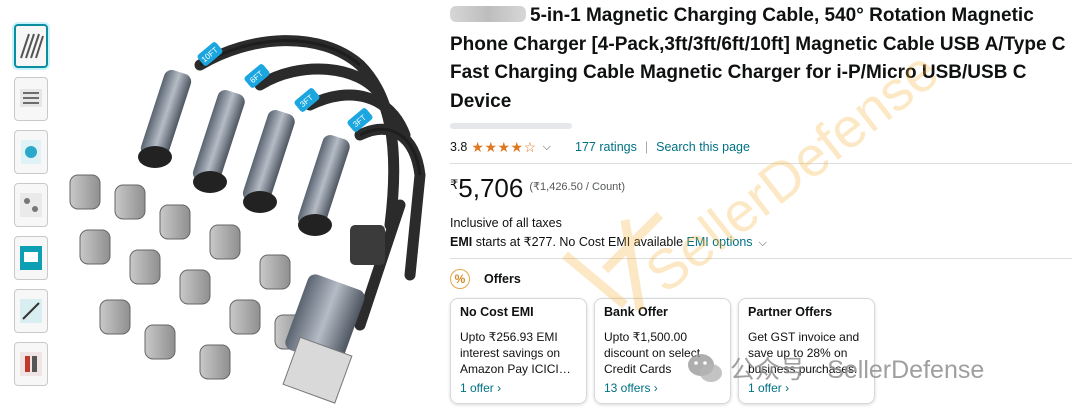 The image size is (1080, 409). Describe the element at coordinates (606, 147) in the screenshot. I see `ratings-link: 177 ratings` at that location.